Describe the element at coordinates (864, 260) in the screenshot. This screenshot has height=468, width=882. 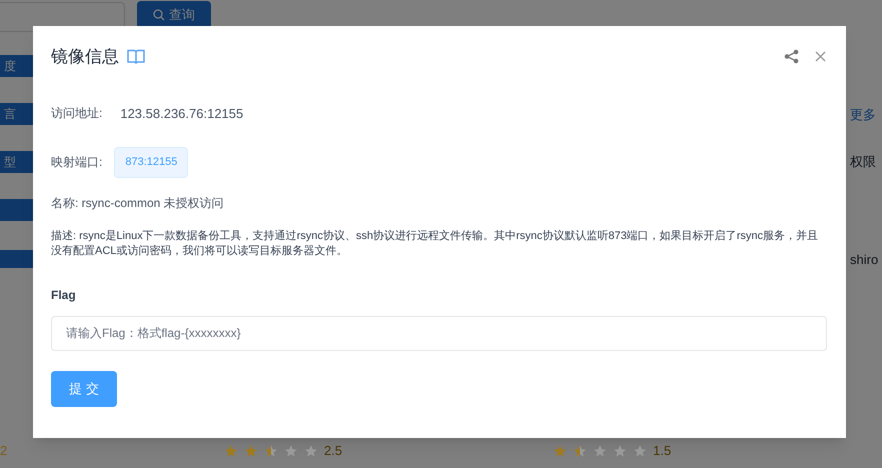
I see `table-text: shiro` at that location.